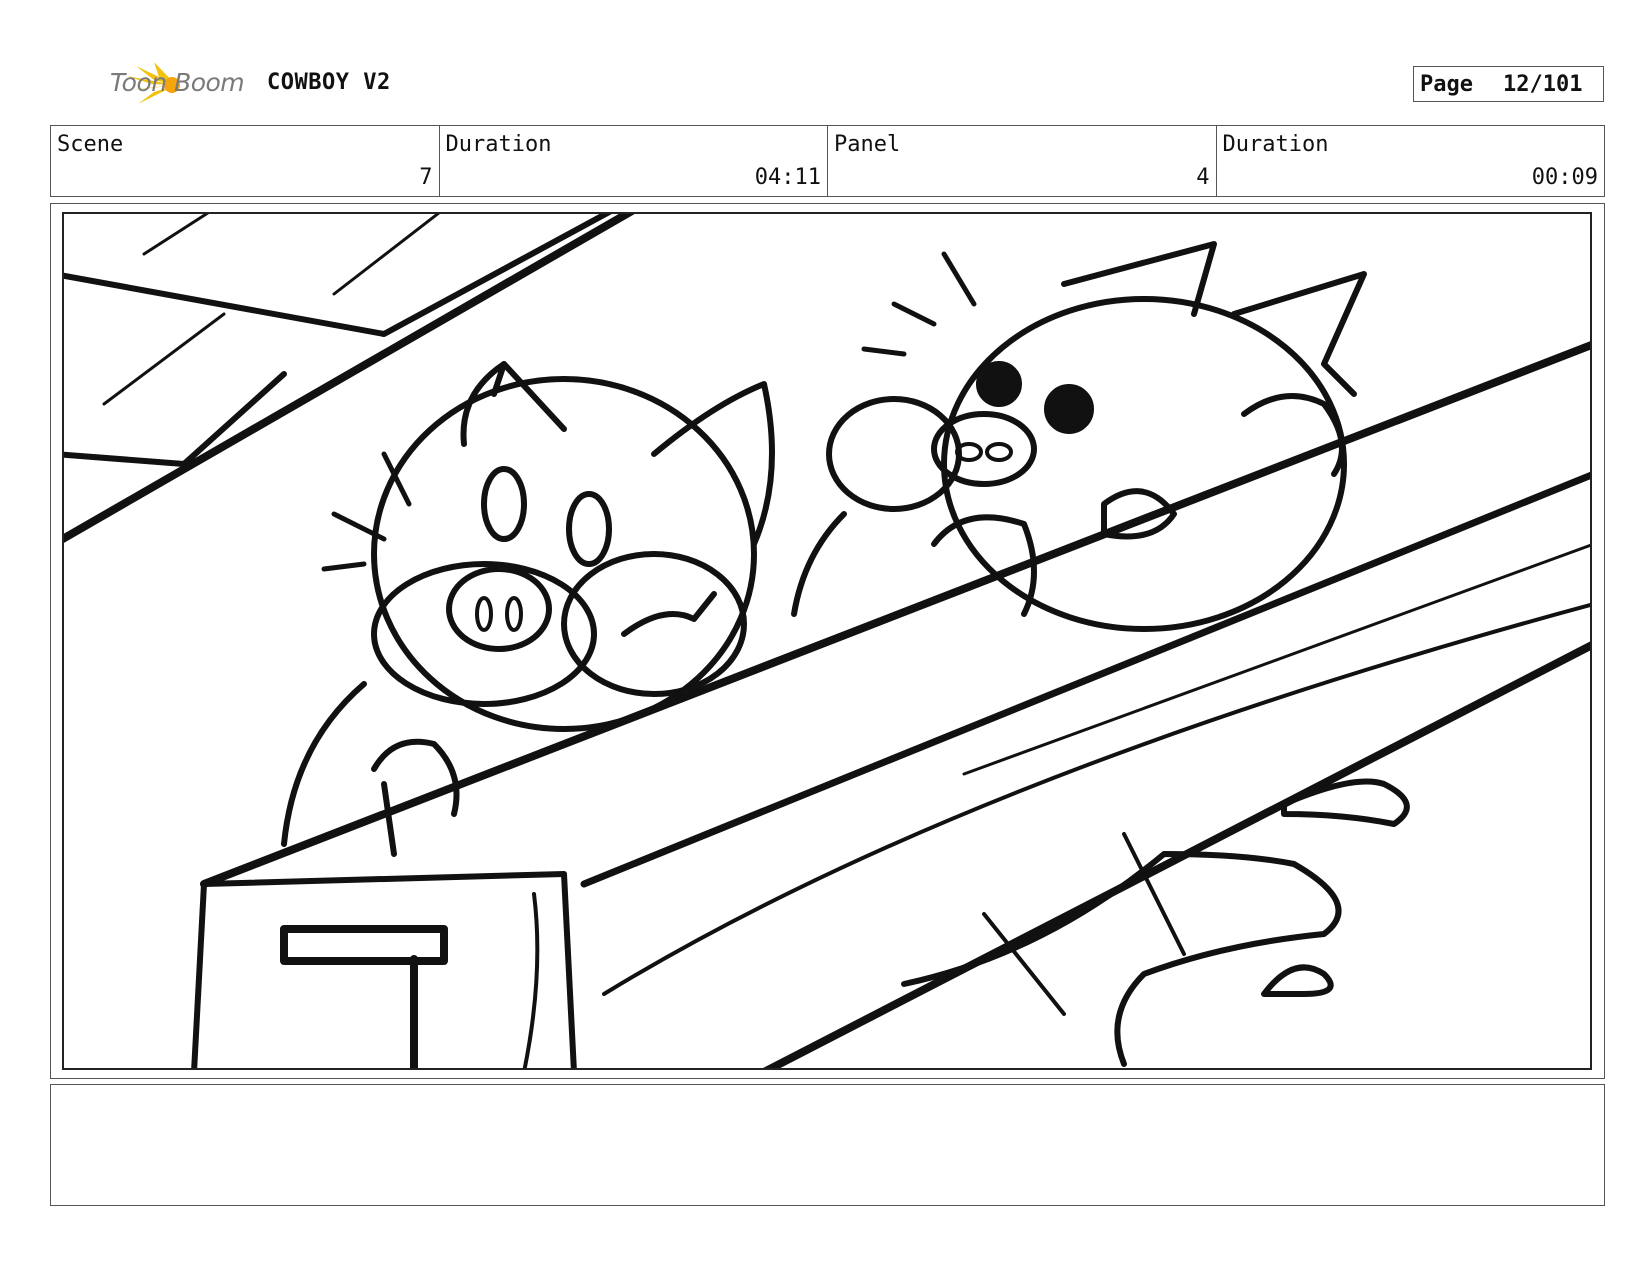 The width and height of the screenshot is (1650, 1275). What do you see at coordinates (827, 1145) in the screenshot?
I see `panel-notes-box` at bounding box center [827, 1145].